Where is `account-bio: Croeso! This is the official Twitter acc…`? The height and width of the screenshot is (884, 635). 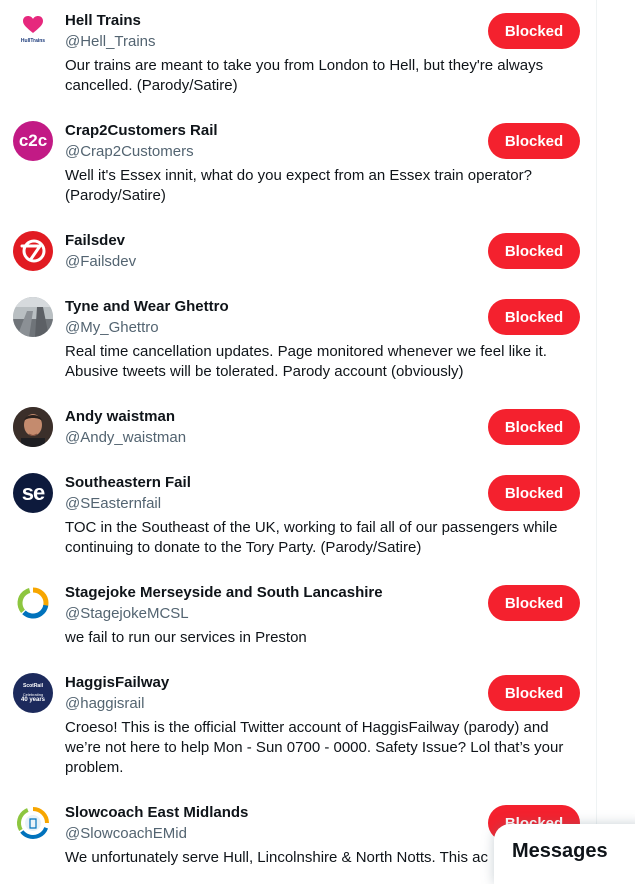
account-bio: Croeso! This is the official Twitter acc… is located at coordinates (314, 747).